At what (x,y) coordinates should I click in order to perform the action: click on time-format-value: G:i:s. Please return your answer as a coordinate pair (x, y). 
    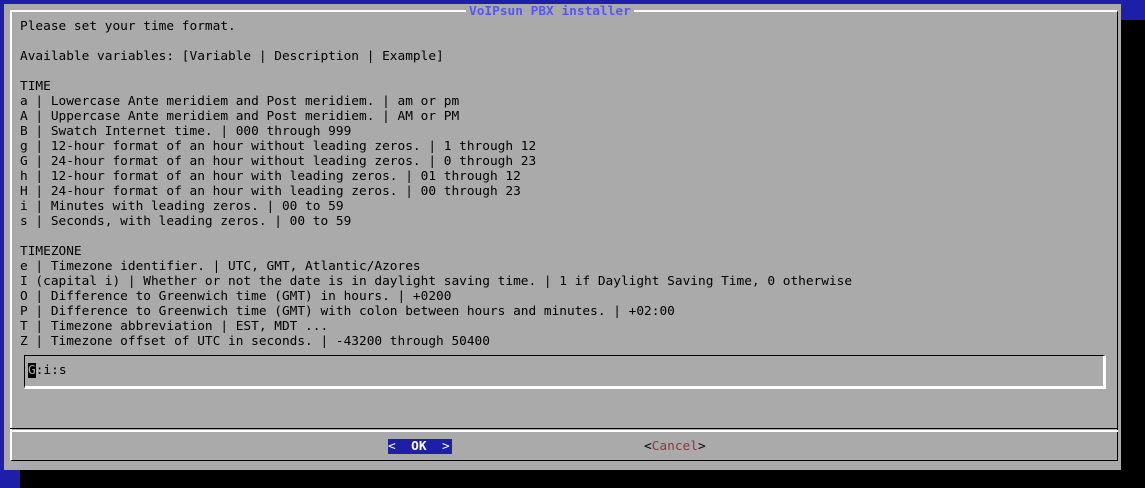
    Looking at the image, I should click on (47, 370).